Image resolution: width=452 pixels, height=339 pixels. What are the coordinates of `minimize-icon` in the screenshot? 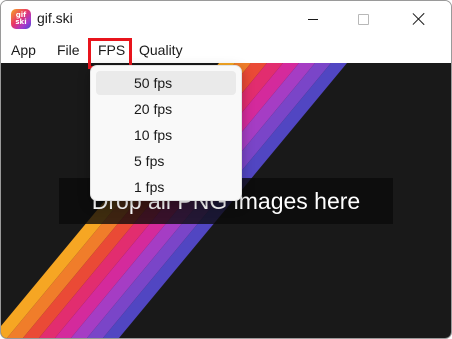 It's located at (313, 19).